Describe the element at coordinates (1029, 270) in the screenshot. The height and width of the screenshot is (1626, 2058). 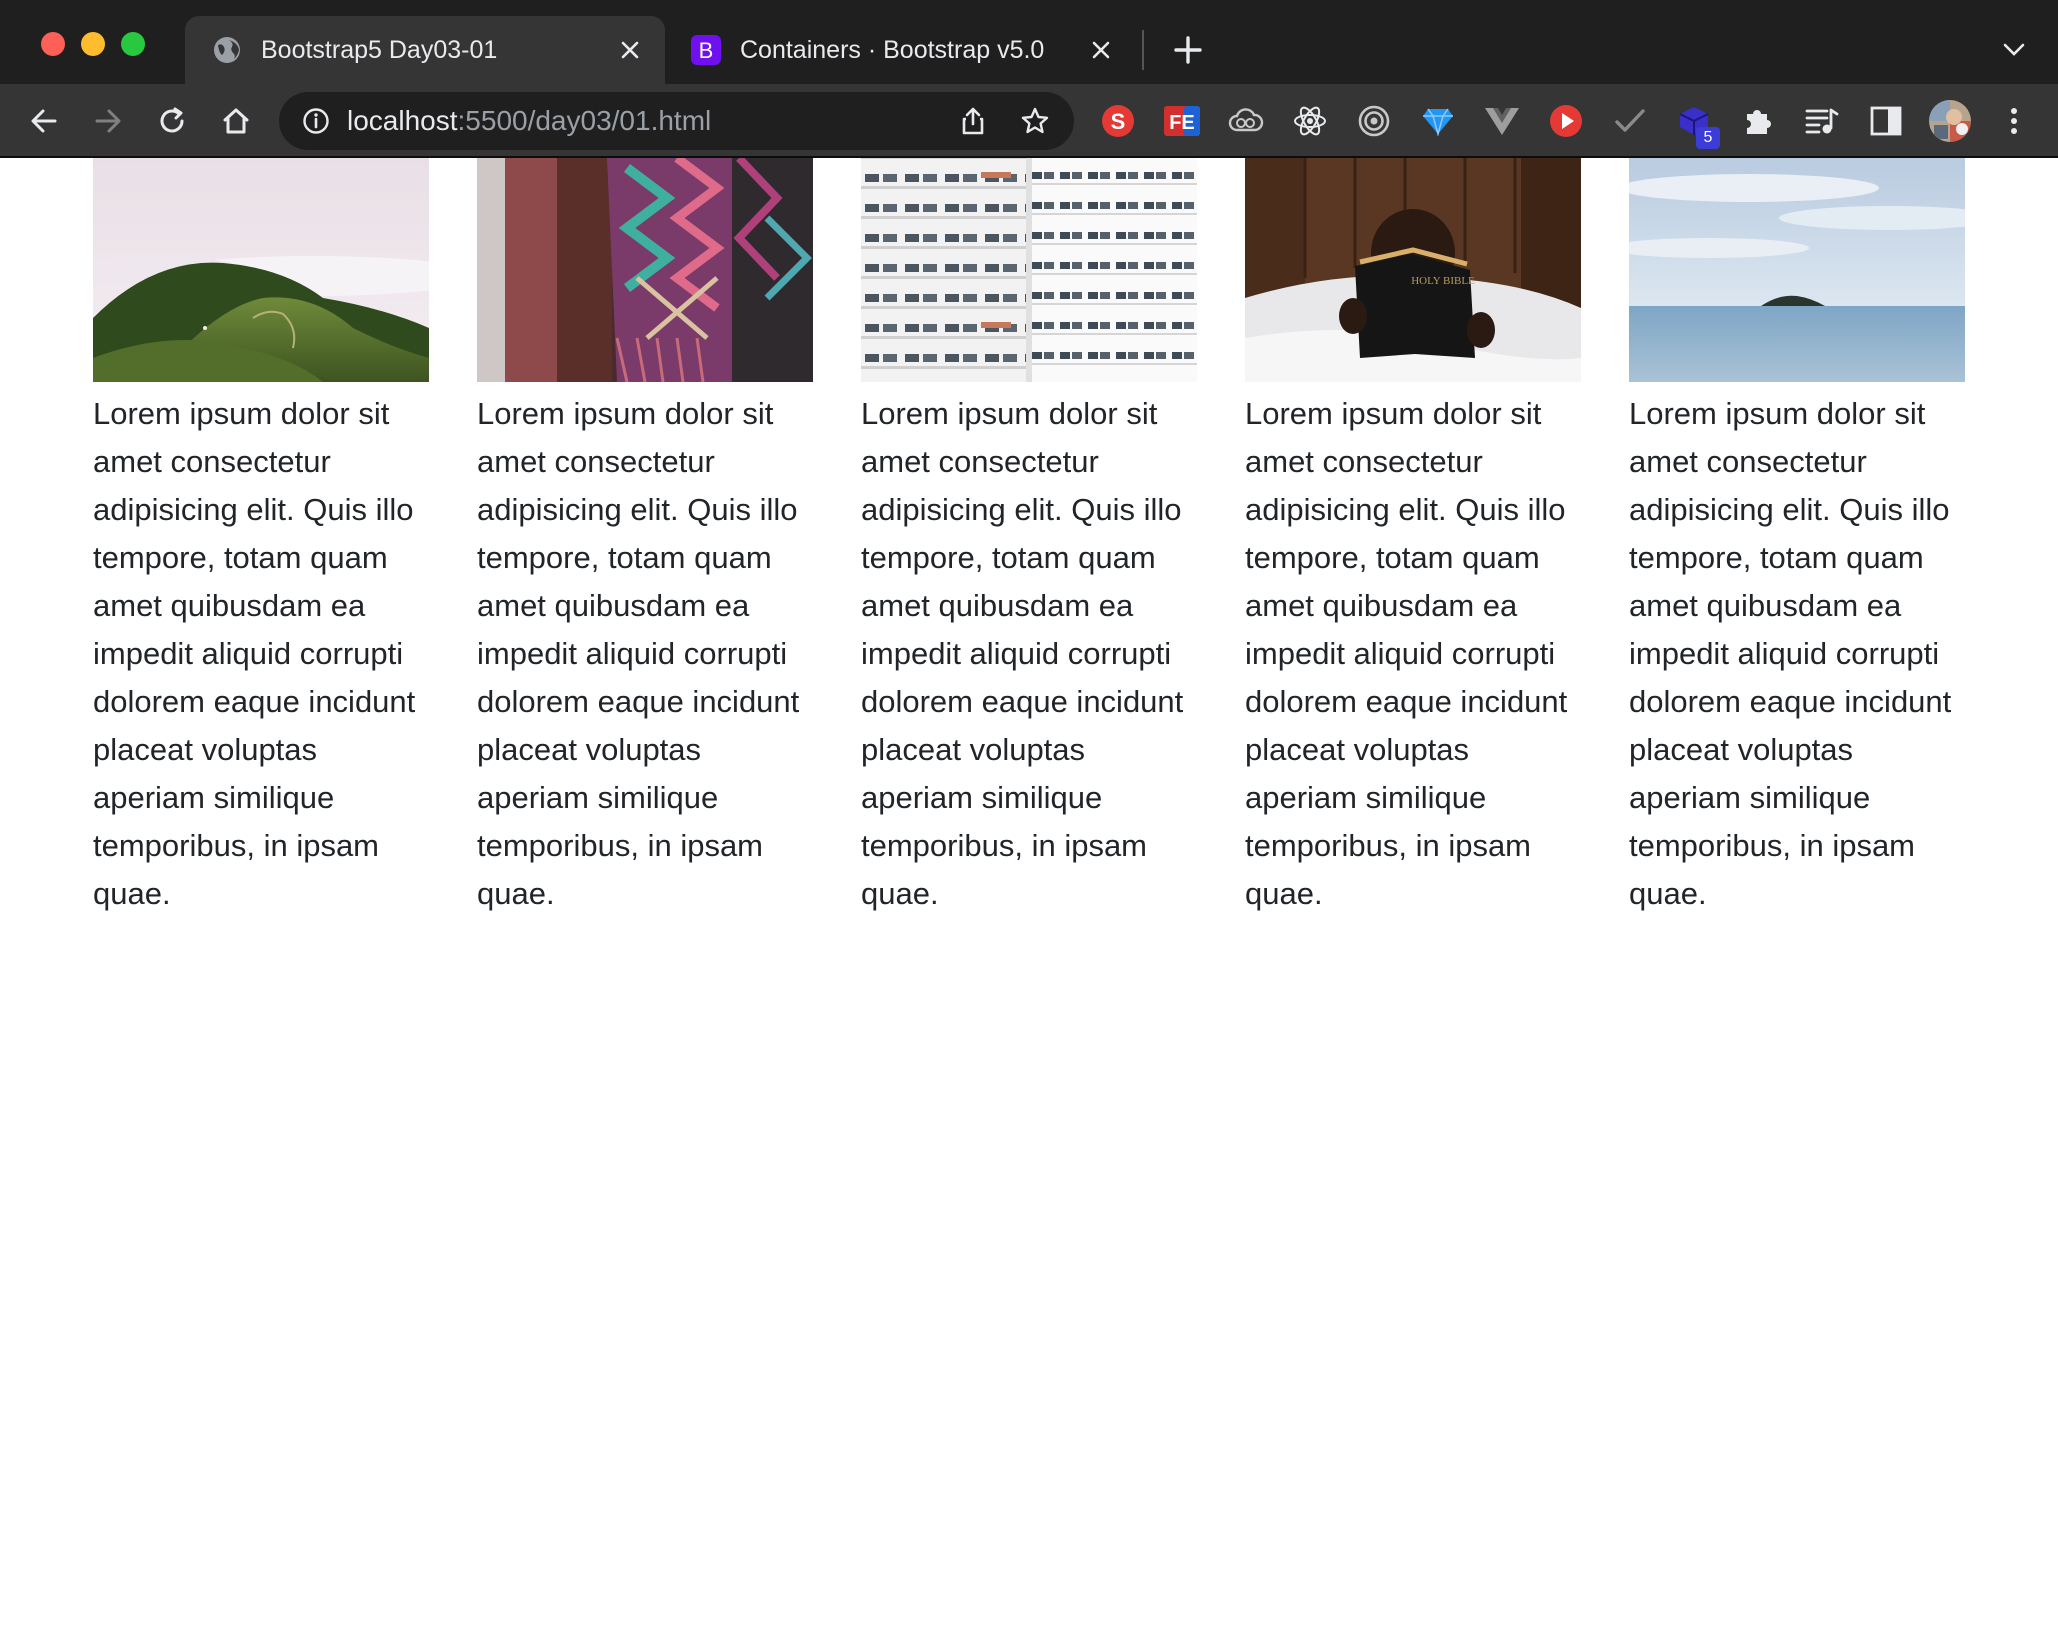
I see `building-facade-image` at that location.